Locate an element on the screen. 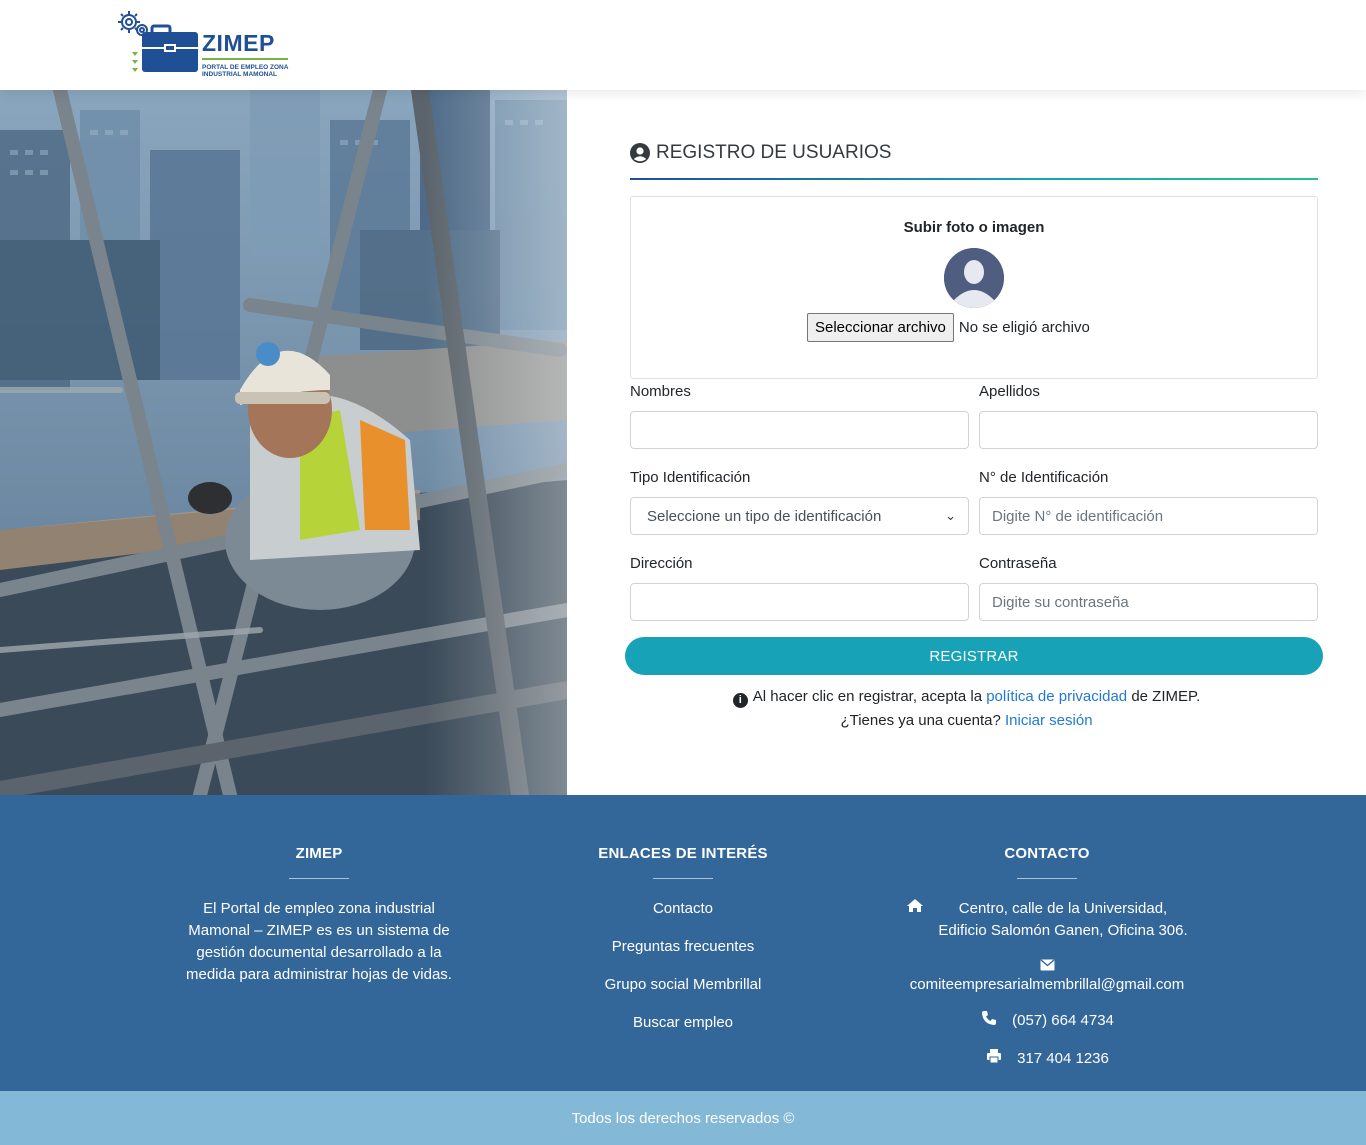  footer-links-title: ENLACES DE INTERÉS is located at coordinates (683, 853).